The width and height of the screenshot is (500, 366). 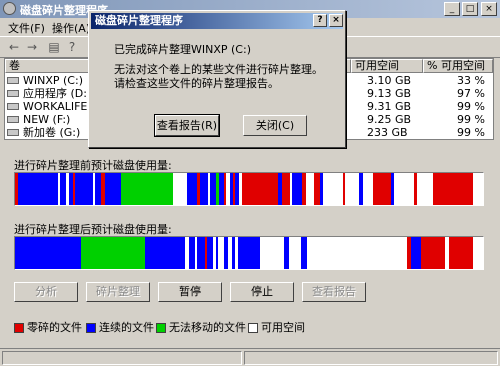 I want to click on dialog-view-report-button: 查看报告(R), so click(x=187, y=125).